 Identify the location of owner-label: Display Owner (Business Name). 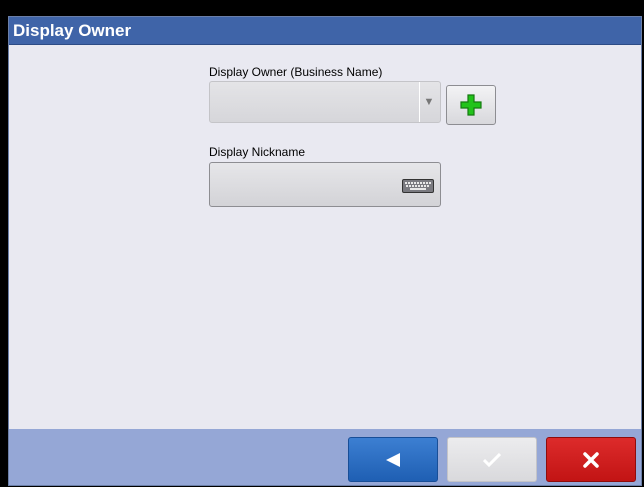
(296, 72).